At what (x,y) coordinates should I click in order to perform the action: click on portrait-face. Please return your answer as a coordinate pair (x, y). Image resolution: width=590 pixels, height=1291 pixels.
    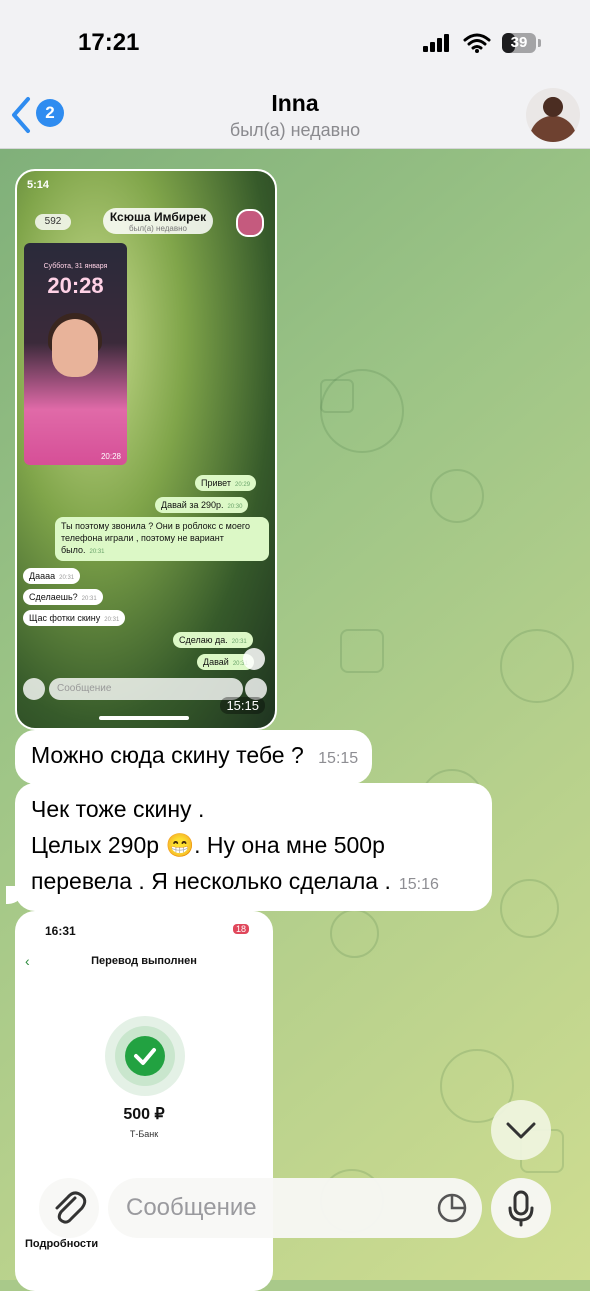
    Looking at the image, I should click on (75, 348).